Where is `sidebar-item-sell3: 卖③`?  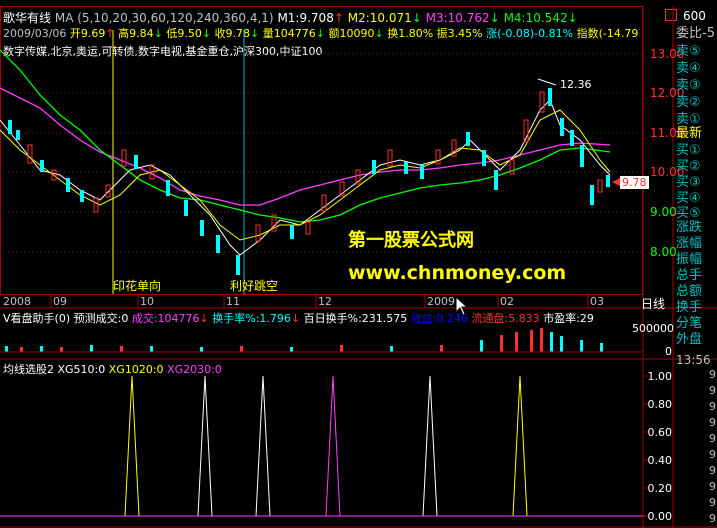 sidebar-item-sell3: 卖③ is located at coordinates (696, 86).